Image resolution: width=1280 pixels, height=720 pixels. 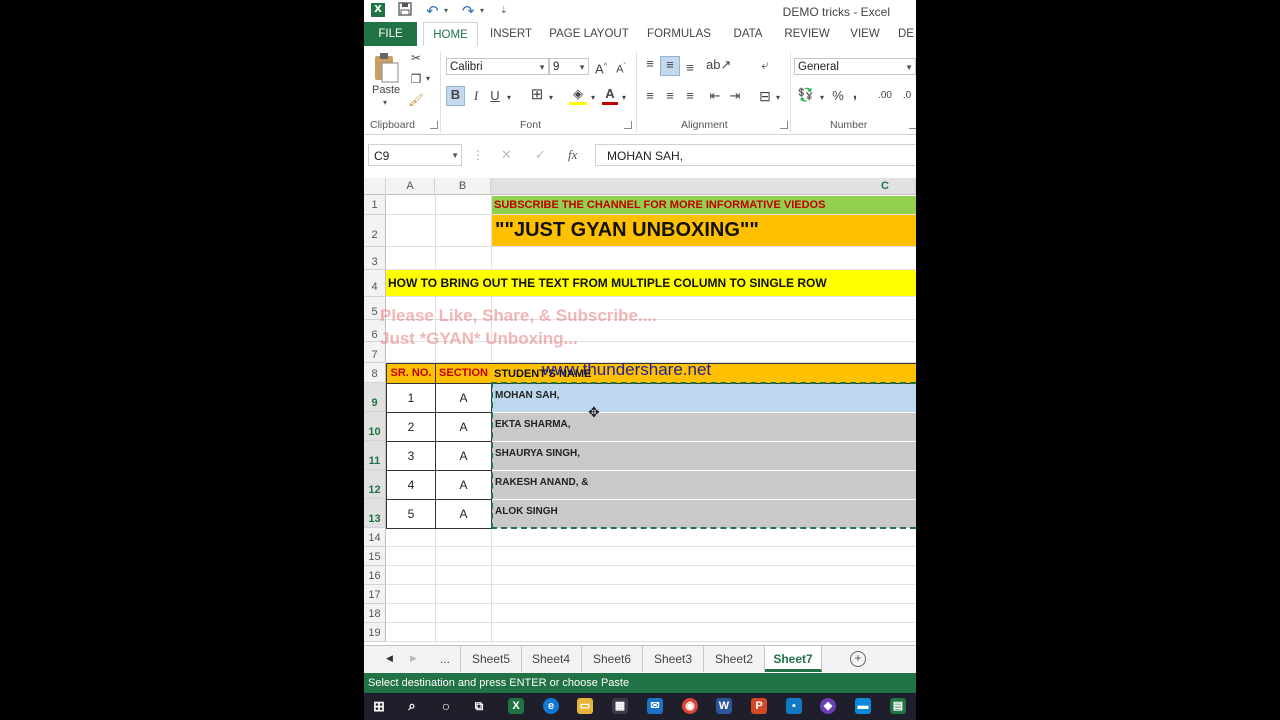 What do you see at coordinates (542, 67) in the screenshot?
I see `font-name-dropdown-icon: ▼` at bounding box center [542, 67].